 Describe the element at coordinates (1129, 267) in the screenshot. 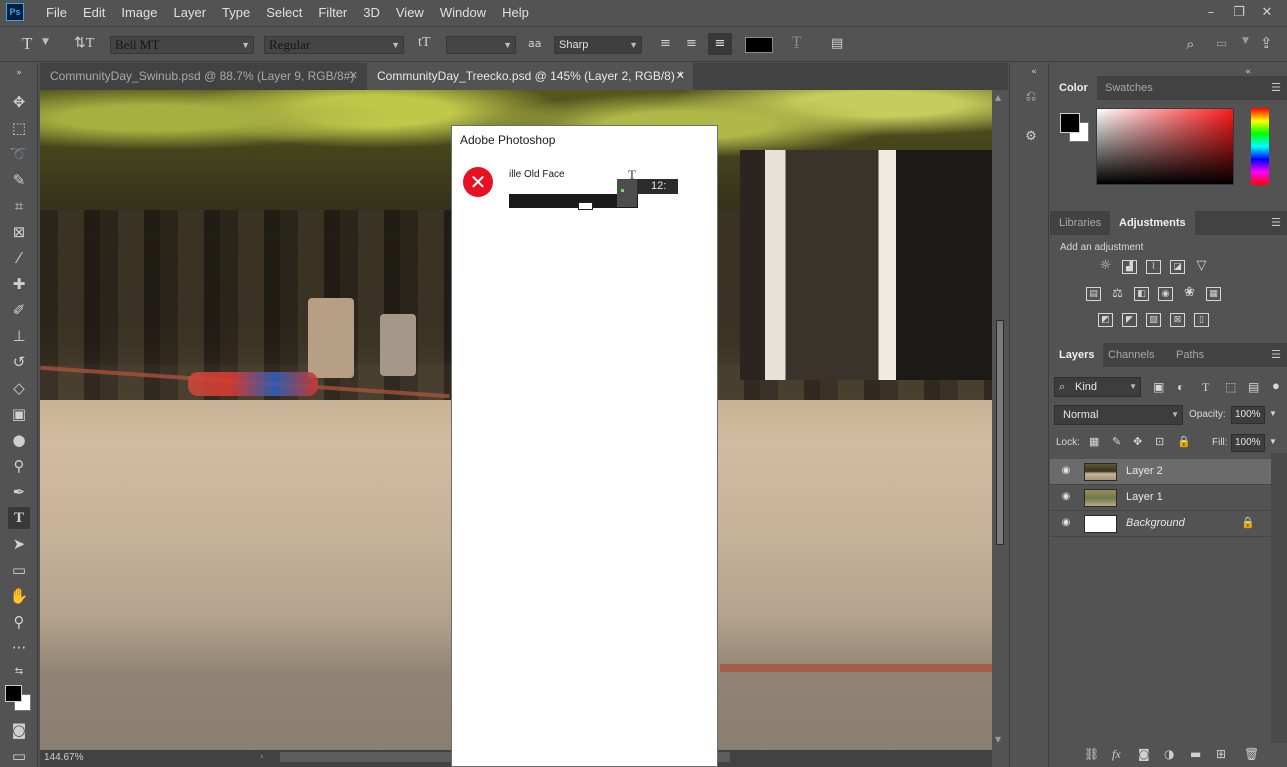

I see `levels-icon: ▟` at that location.